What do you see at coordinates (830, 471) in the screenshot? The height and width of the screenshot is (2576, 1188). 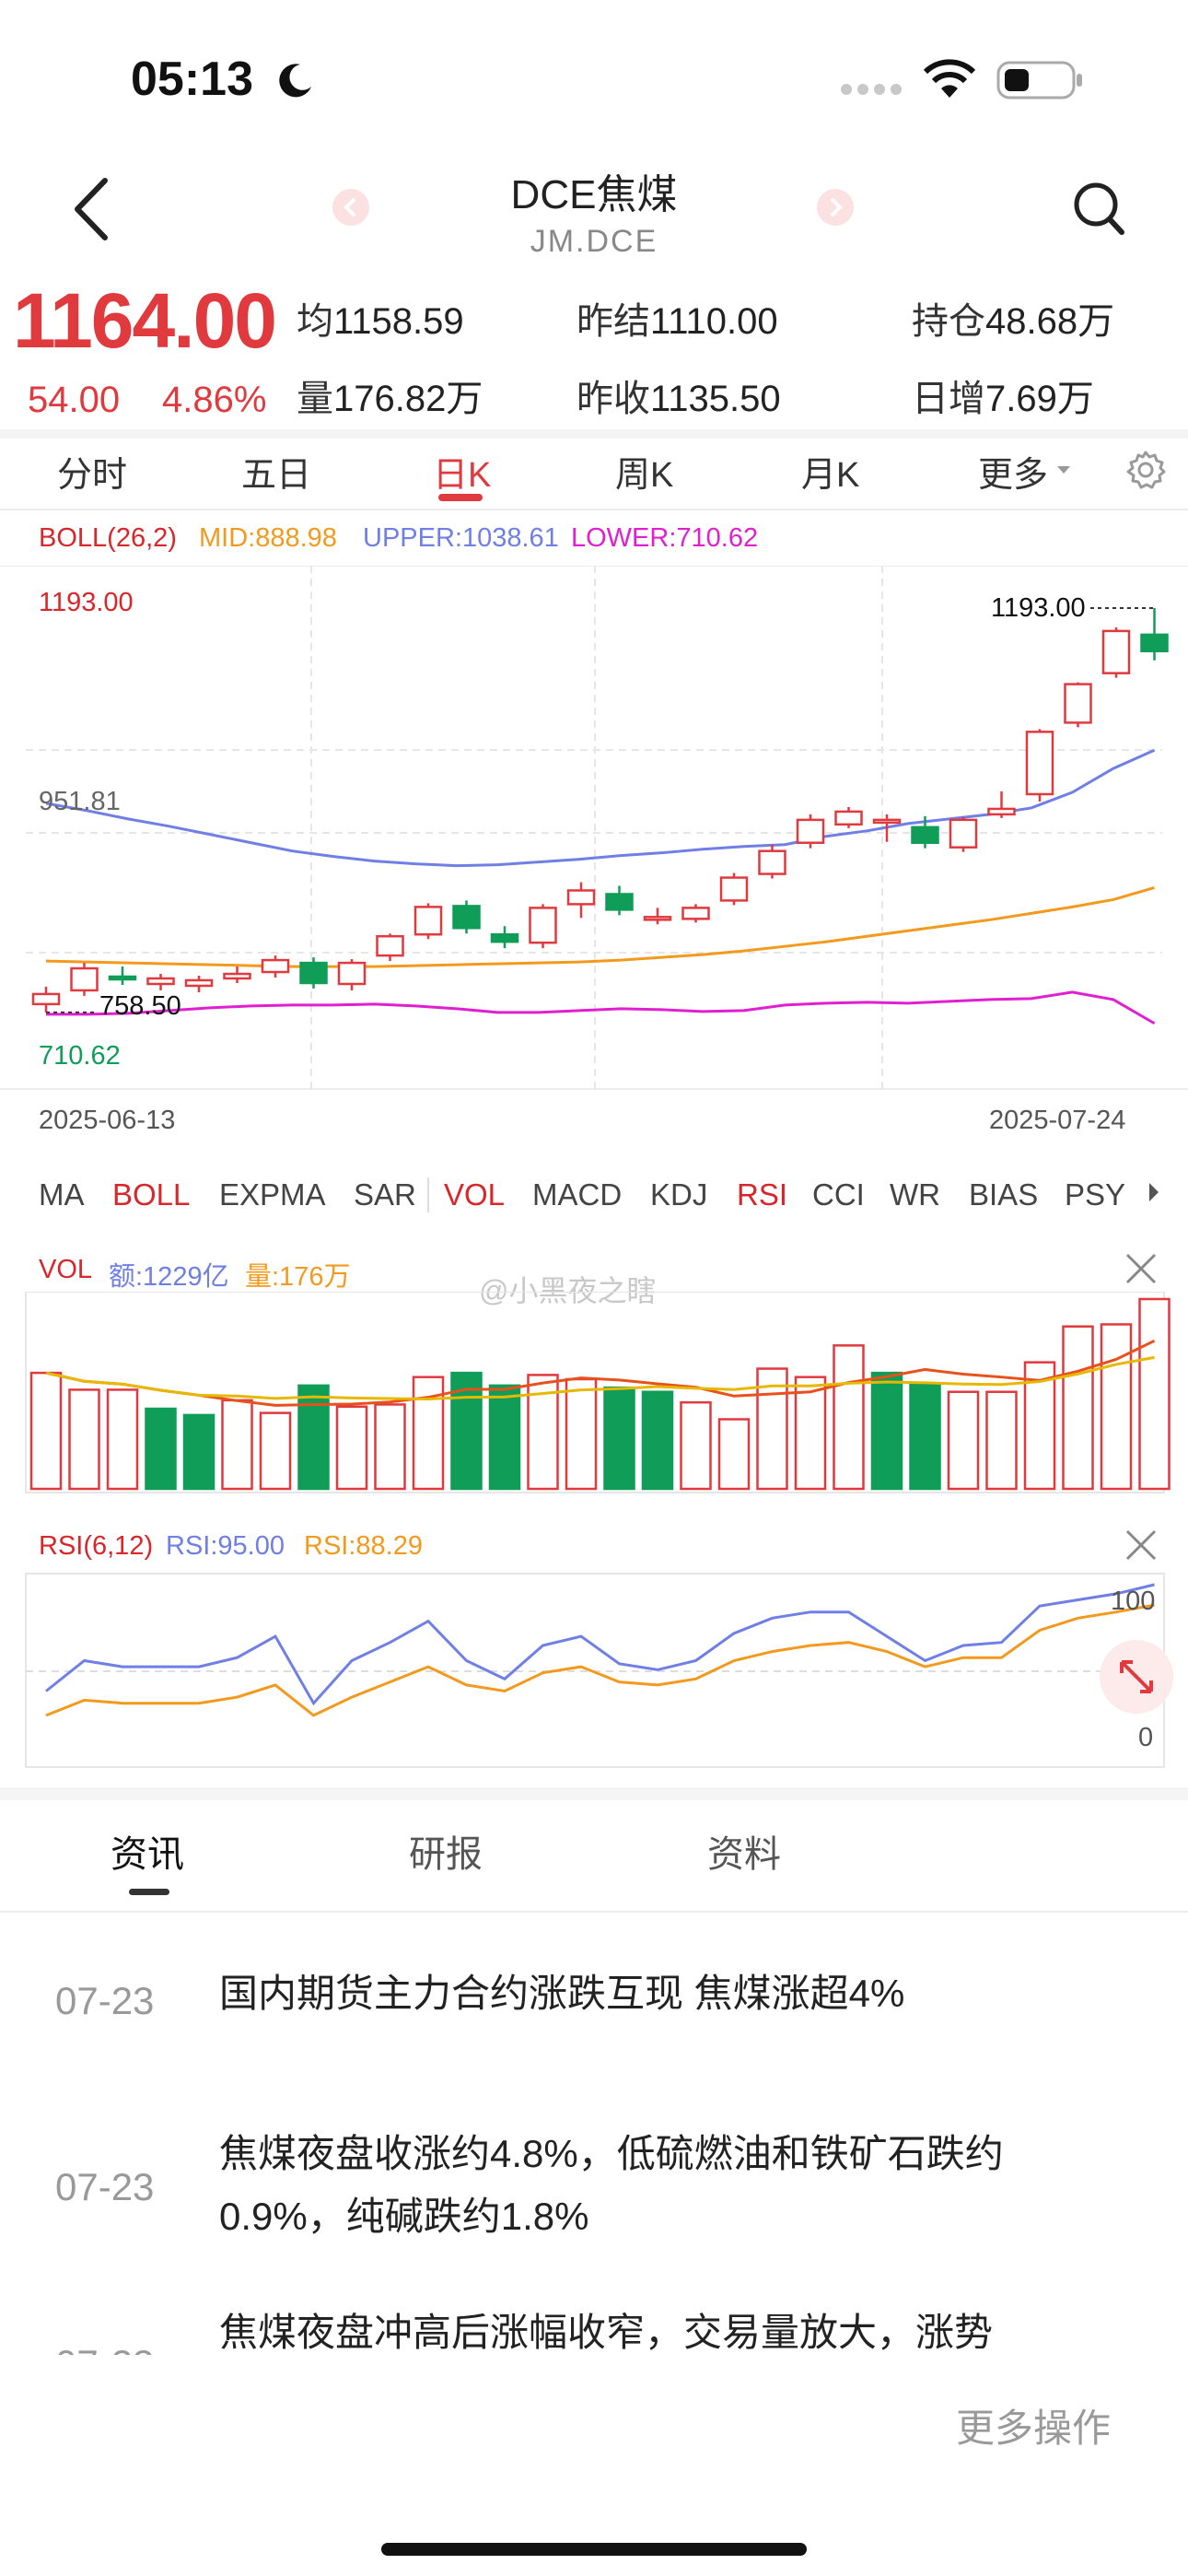 I see `tab-monthly-k: 月K` at bounding box center [830, 471].